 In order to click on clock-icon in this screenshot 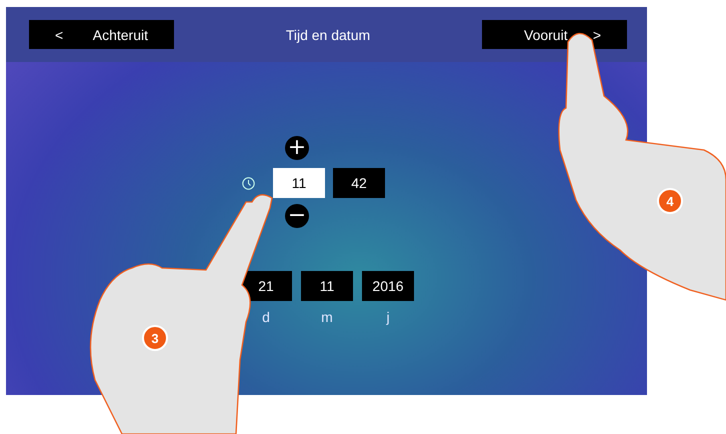, I will do `click(248, 183)`.